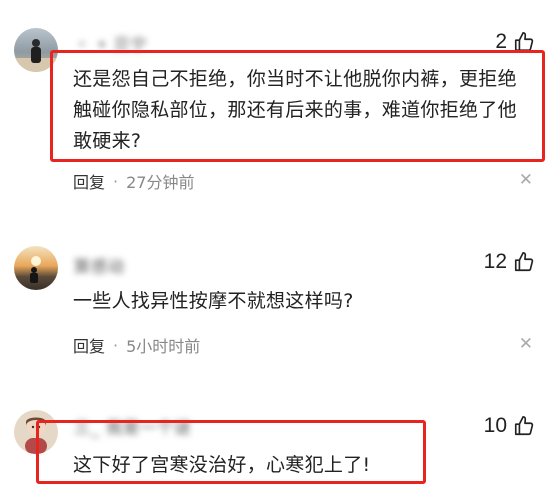 This screenshot has height=490, width=549. I want to click on username: ・ • 贝宁, so click(111, 42).